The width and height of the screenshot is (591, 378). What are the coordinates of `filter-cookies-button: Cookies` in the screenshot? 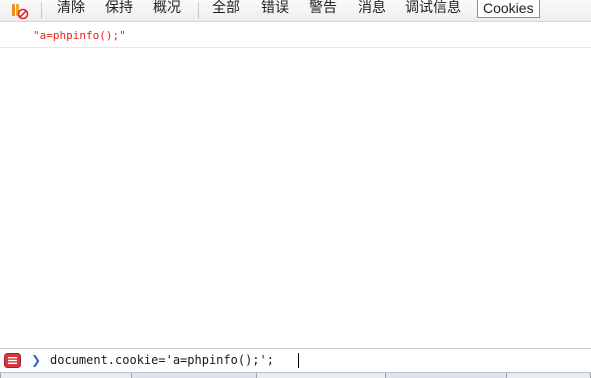 It's located at (508, 9).